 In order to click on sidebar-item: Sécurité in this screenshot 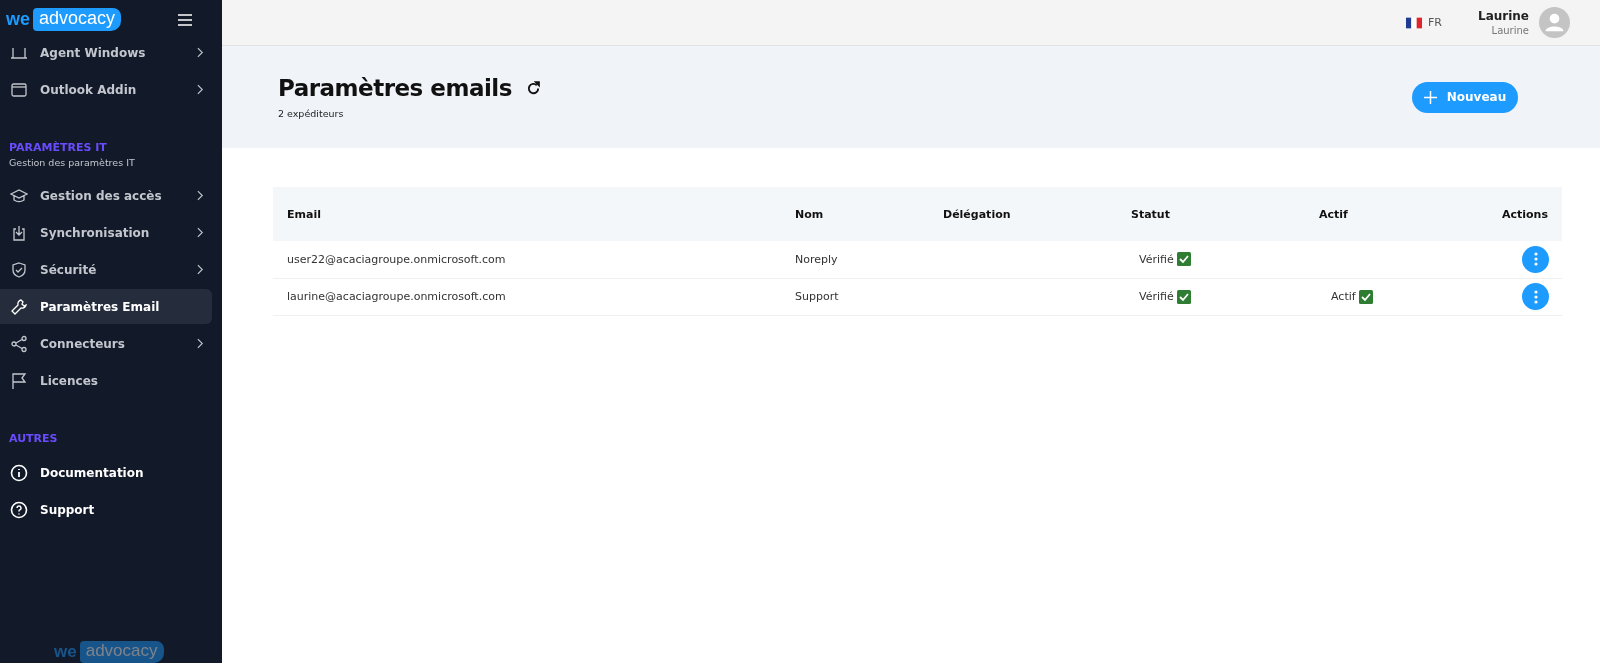, I will do `click(106, 269)`.